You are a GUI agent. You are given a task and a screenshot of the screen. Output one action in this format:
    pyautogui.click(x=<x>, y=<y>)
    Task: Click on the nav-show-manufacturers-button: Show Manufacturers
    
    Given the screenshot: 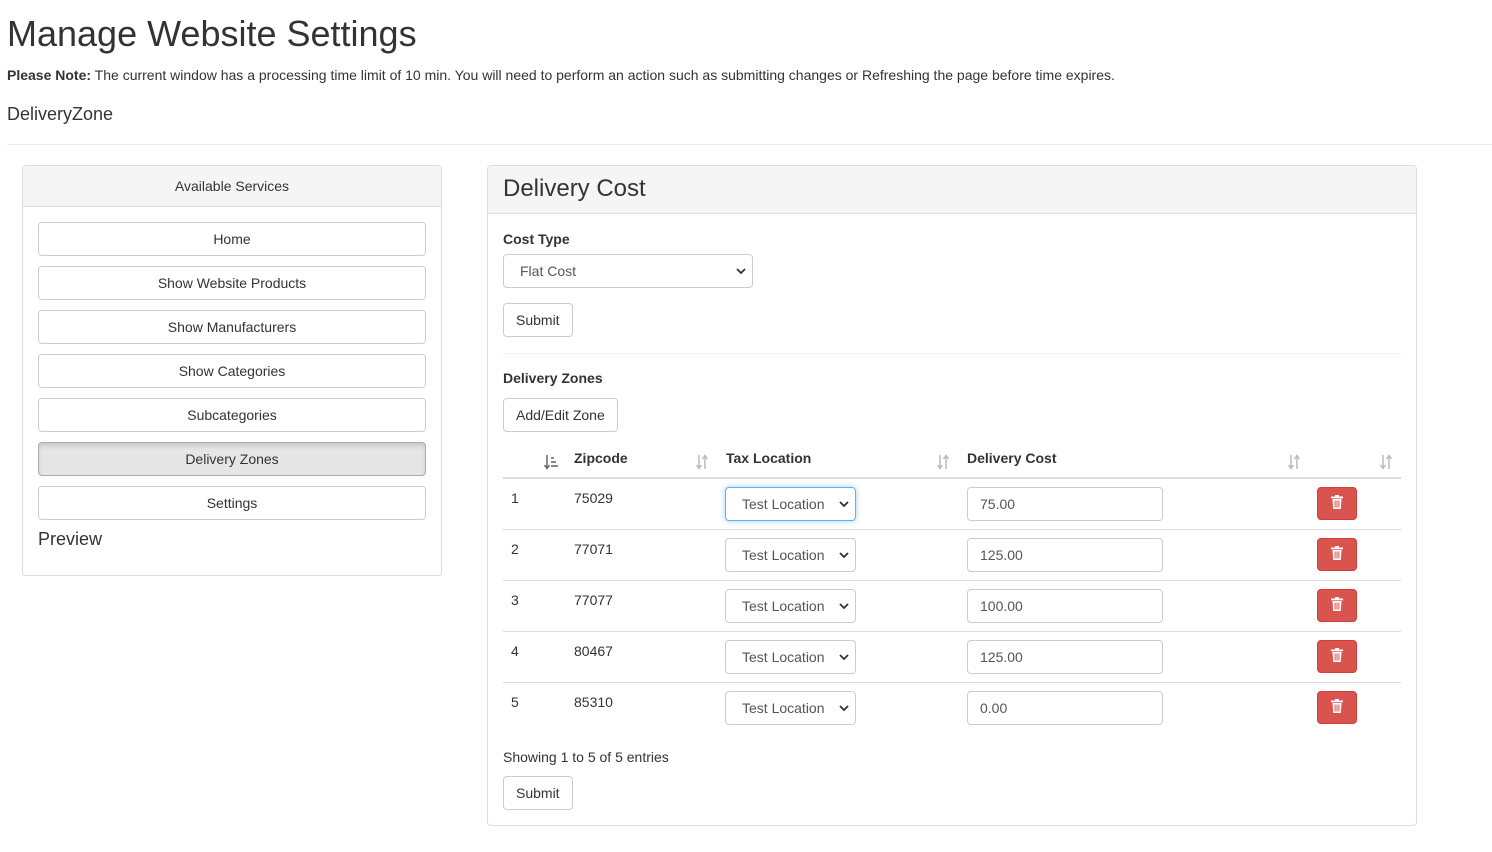 What is the action you would take?
    pyautogui.click(x=232, y=327)
    